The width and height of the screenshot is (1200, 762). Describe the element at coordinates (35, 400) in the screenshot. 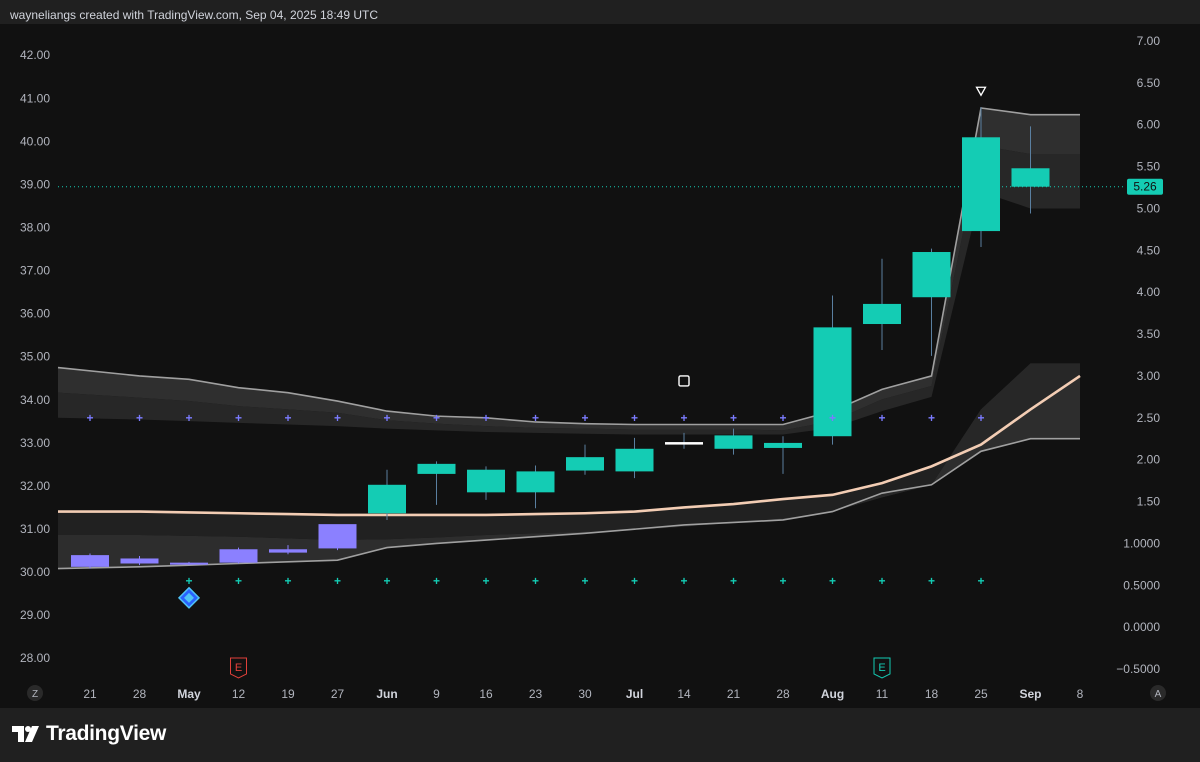

I see `left-axis-tick-label: 34.00` at that location.